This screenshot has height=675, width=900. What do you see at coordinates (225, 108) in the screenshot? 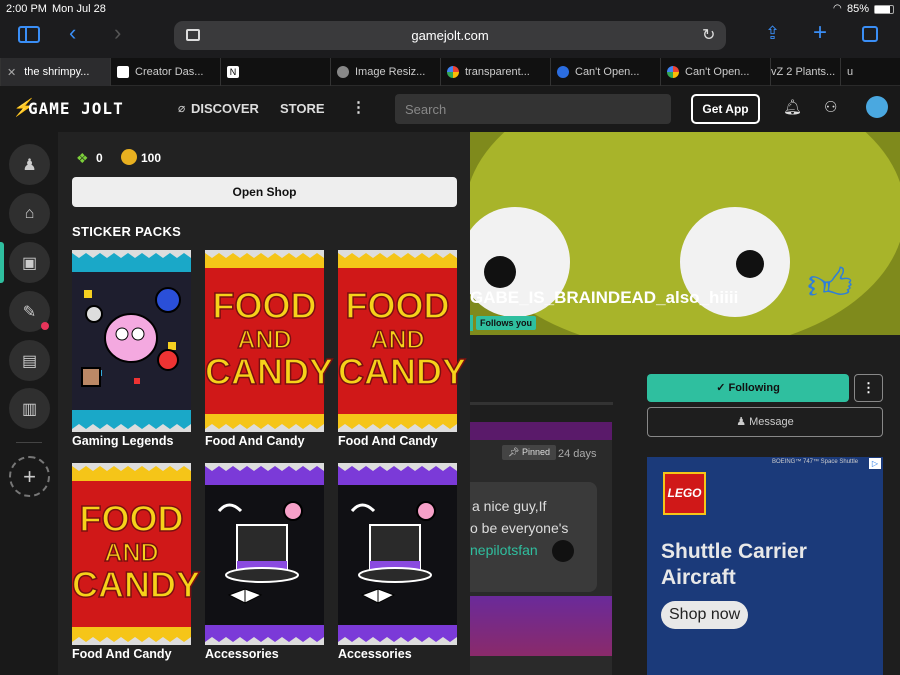
I see `nav-discover: DISCOVER` at bounding box center [225, 108].